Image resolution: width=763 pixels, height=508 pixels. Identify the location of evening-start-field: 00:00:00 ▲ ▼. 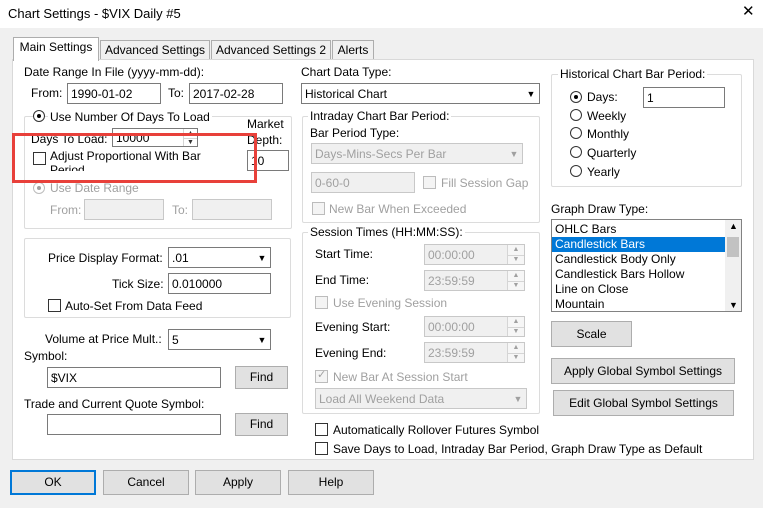
(474, 326).